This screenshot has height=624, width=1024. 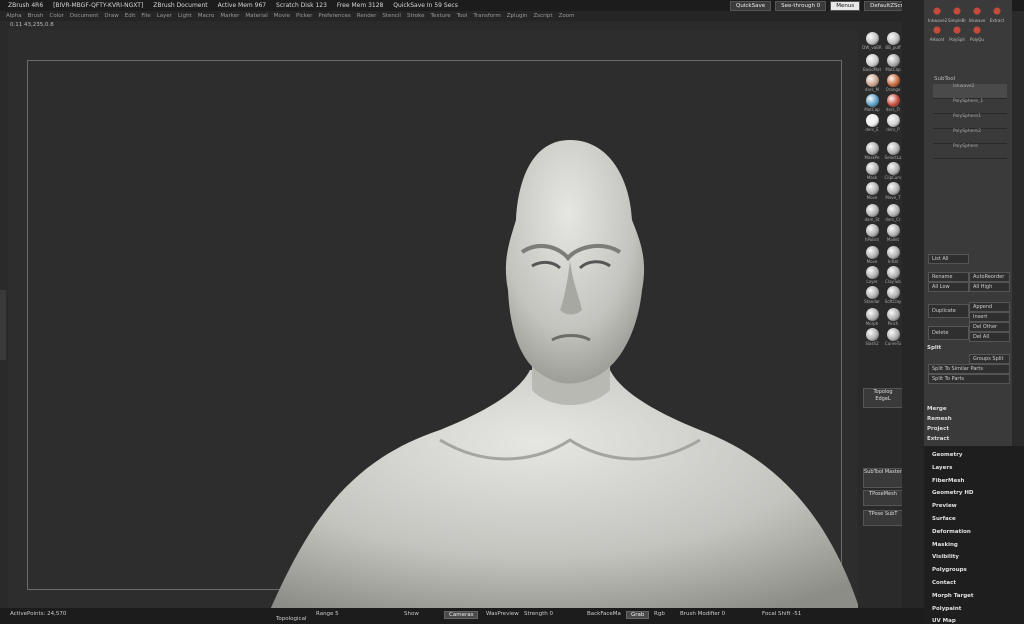 What do you see at coordinates (977, 33) in the screenshot?
I see `tool-thumb: PolyQu` at bounding box center [977, 33].